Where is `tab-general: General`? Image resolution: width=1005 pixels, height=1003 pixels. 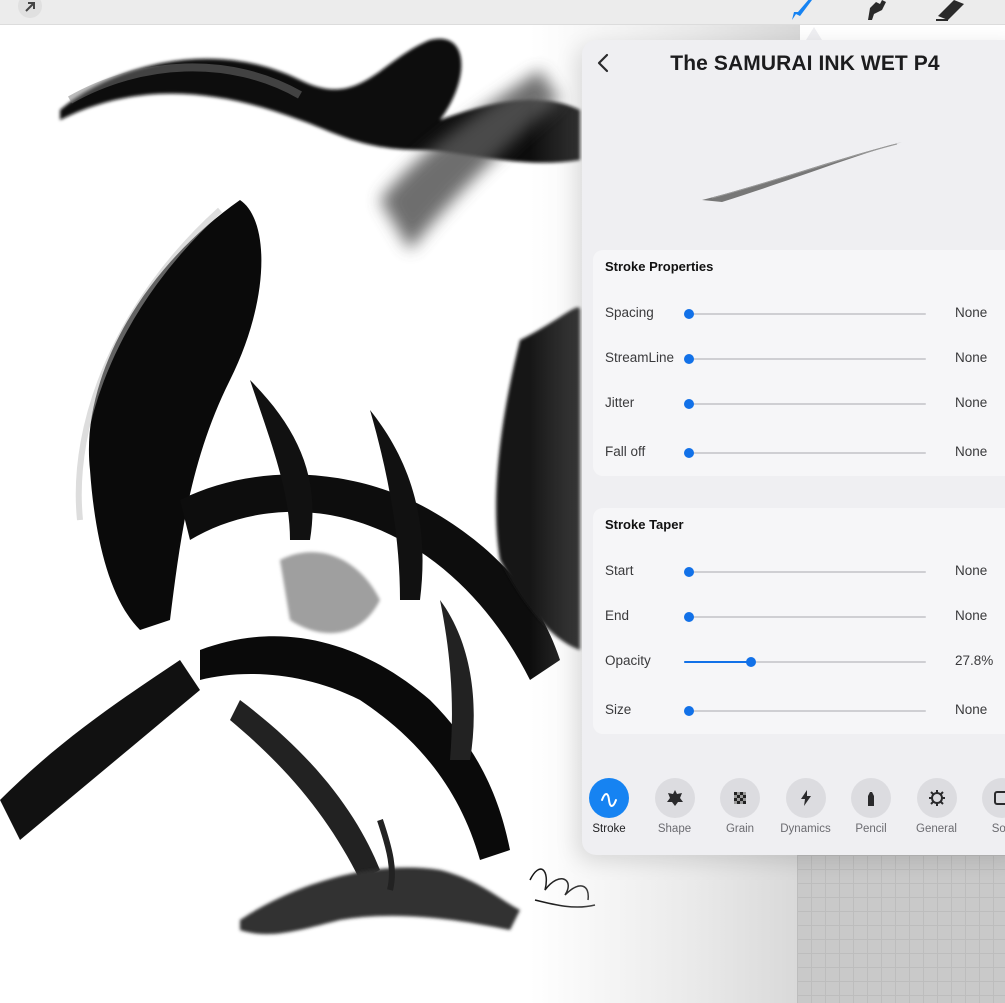 tab-general: General is located at coordinates (937, 810).